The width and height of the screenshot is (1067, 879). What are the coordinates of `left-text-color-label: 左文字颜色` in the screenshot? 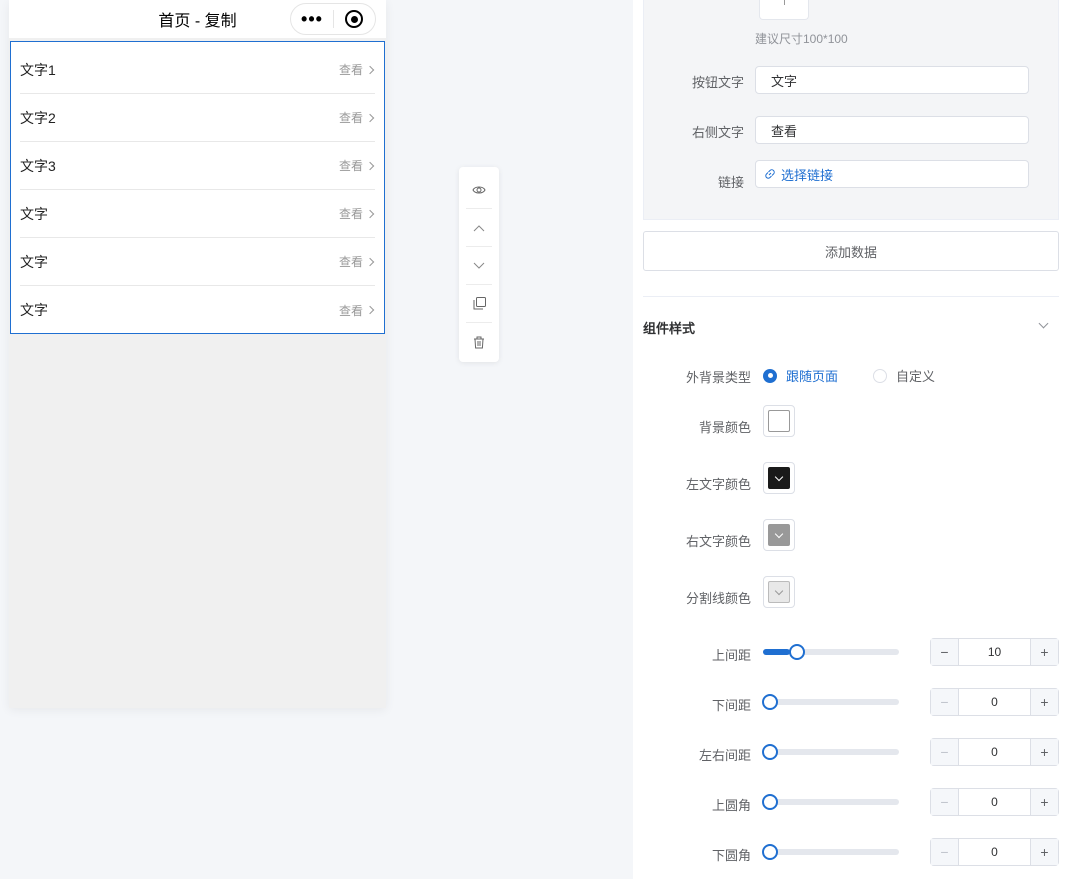 It's located at (718, 484).